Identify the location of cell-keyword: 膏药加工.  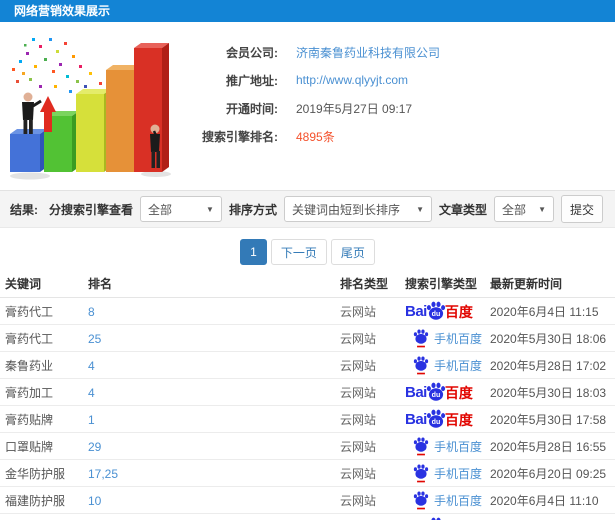
(29, 393).